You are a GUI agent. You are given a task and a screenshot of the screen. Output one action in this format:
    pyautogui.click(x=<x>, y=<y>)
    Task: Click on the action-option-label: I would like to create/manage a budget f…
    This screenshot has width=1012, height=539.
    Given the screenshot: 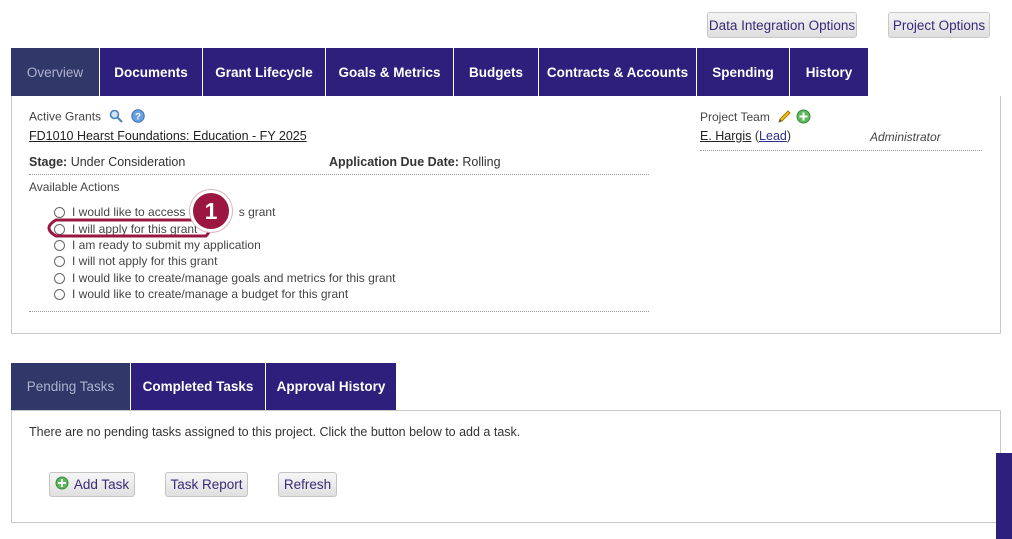 What is the action you would take?
    pyautogui.click(x=210, y=294)
    